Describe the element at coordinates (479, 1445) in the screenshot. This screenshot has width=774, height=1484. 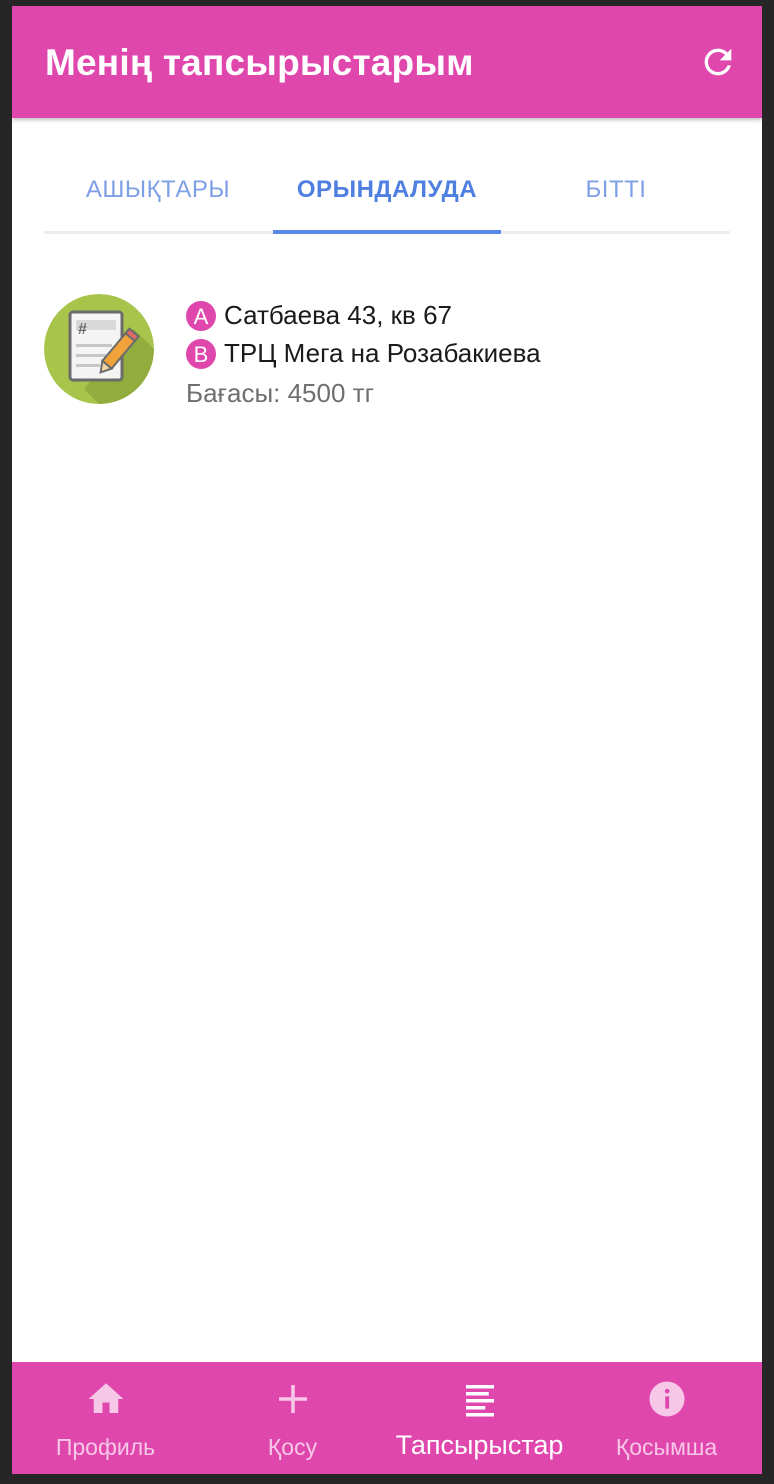
I see `nav-orders-label: Тапсырыстар` at that location.